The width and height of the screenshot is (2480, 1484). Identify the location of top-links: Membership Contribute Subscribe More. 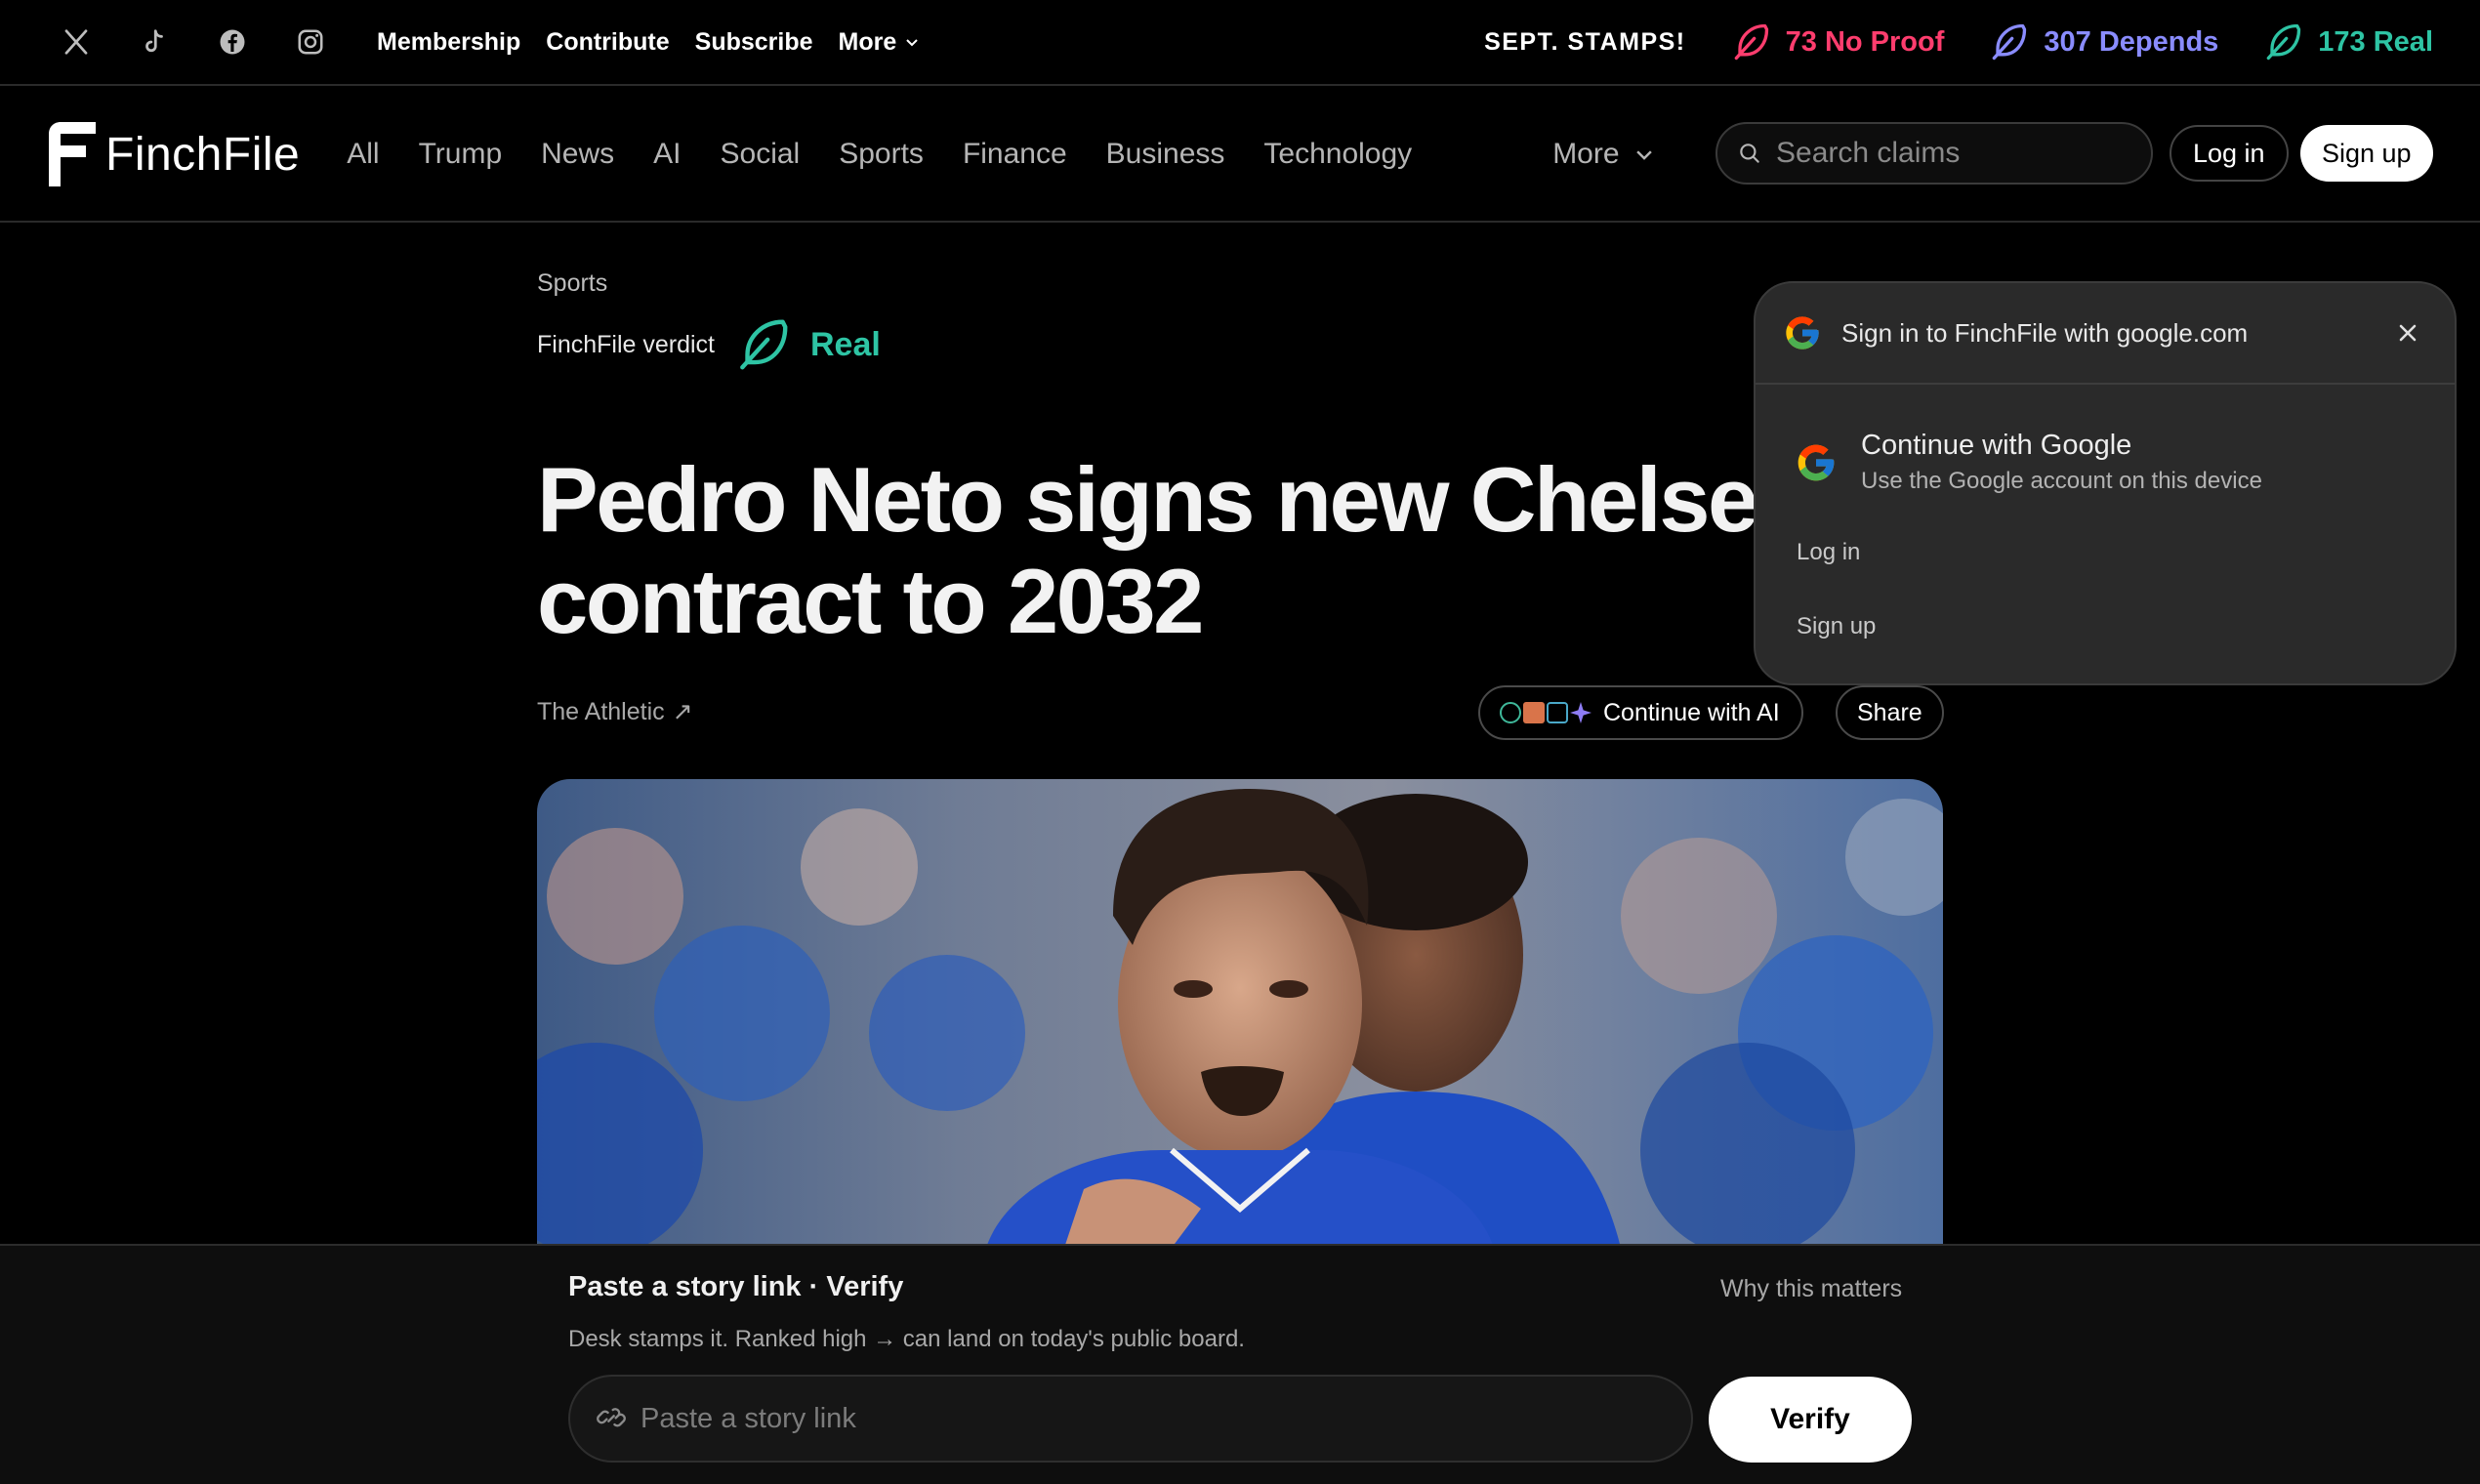
(648, 43).